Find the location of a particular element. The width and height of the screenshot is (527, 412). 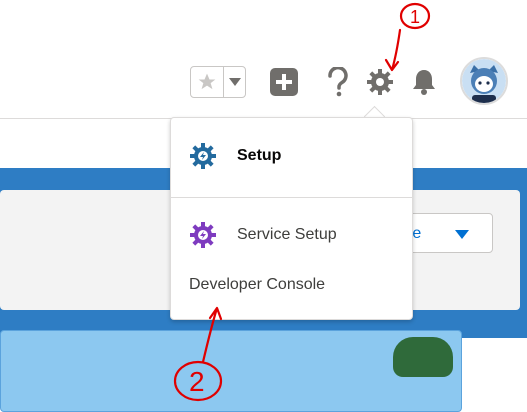

favorites-group is located at coordinates (218, 82).